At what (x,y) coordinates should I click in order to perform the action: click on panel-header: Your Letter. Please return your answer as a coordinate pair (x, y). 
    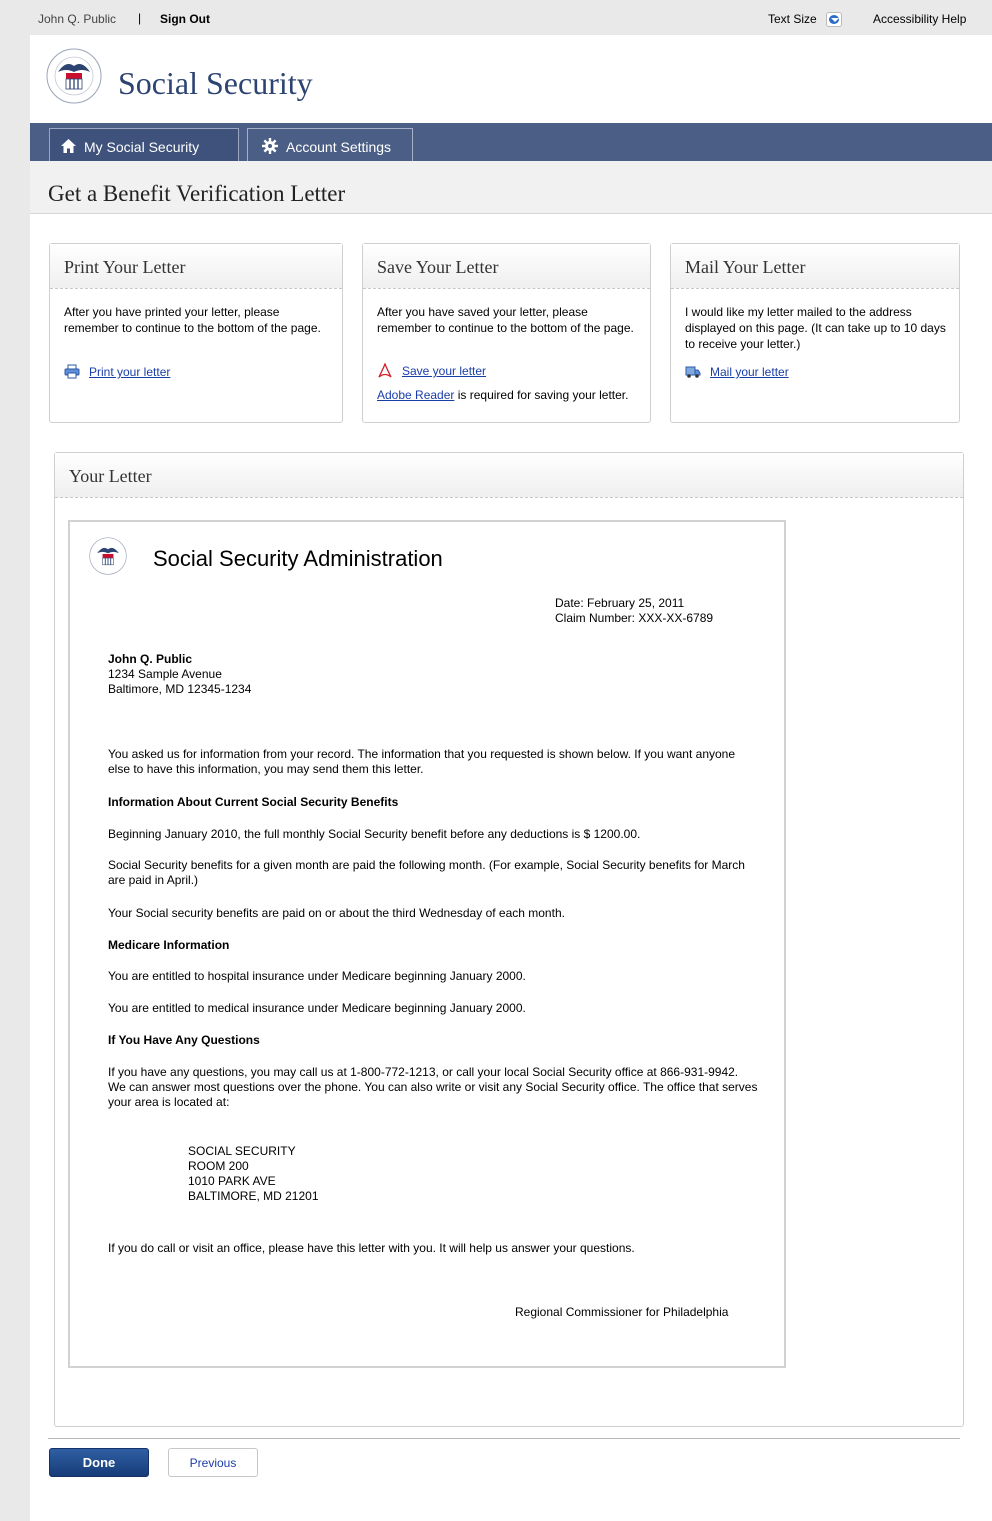
    Looking at the image, I should click on (509, 475).